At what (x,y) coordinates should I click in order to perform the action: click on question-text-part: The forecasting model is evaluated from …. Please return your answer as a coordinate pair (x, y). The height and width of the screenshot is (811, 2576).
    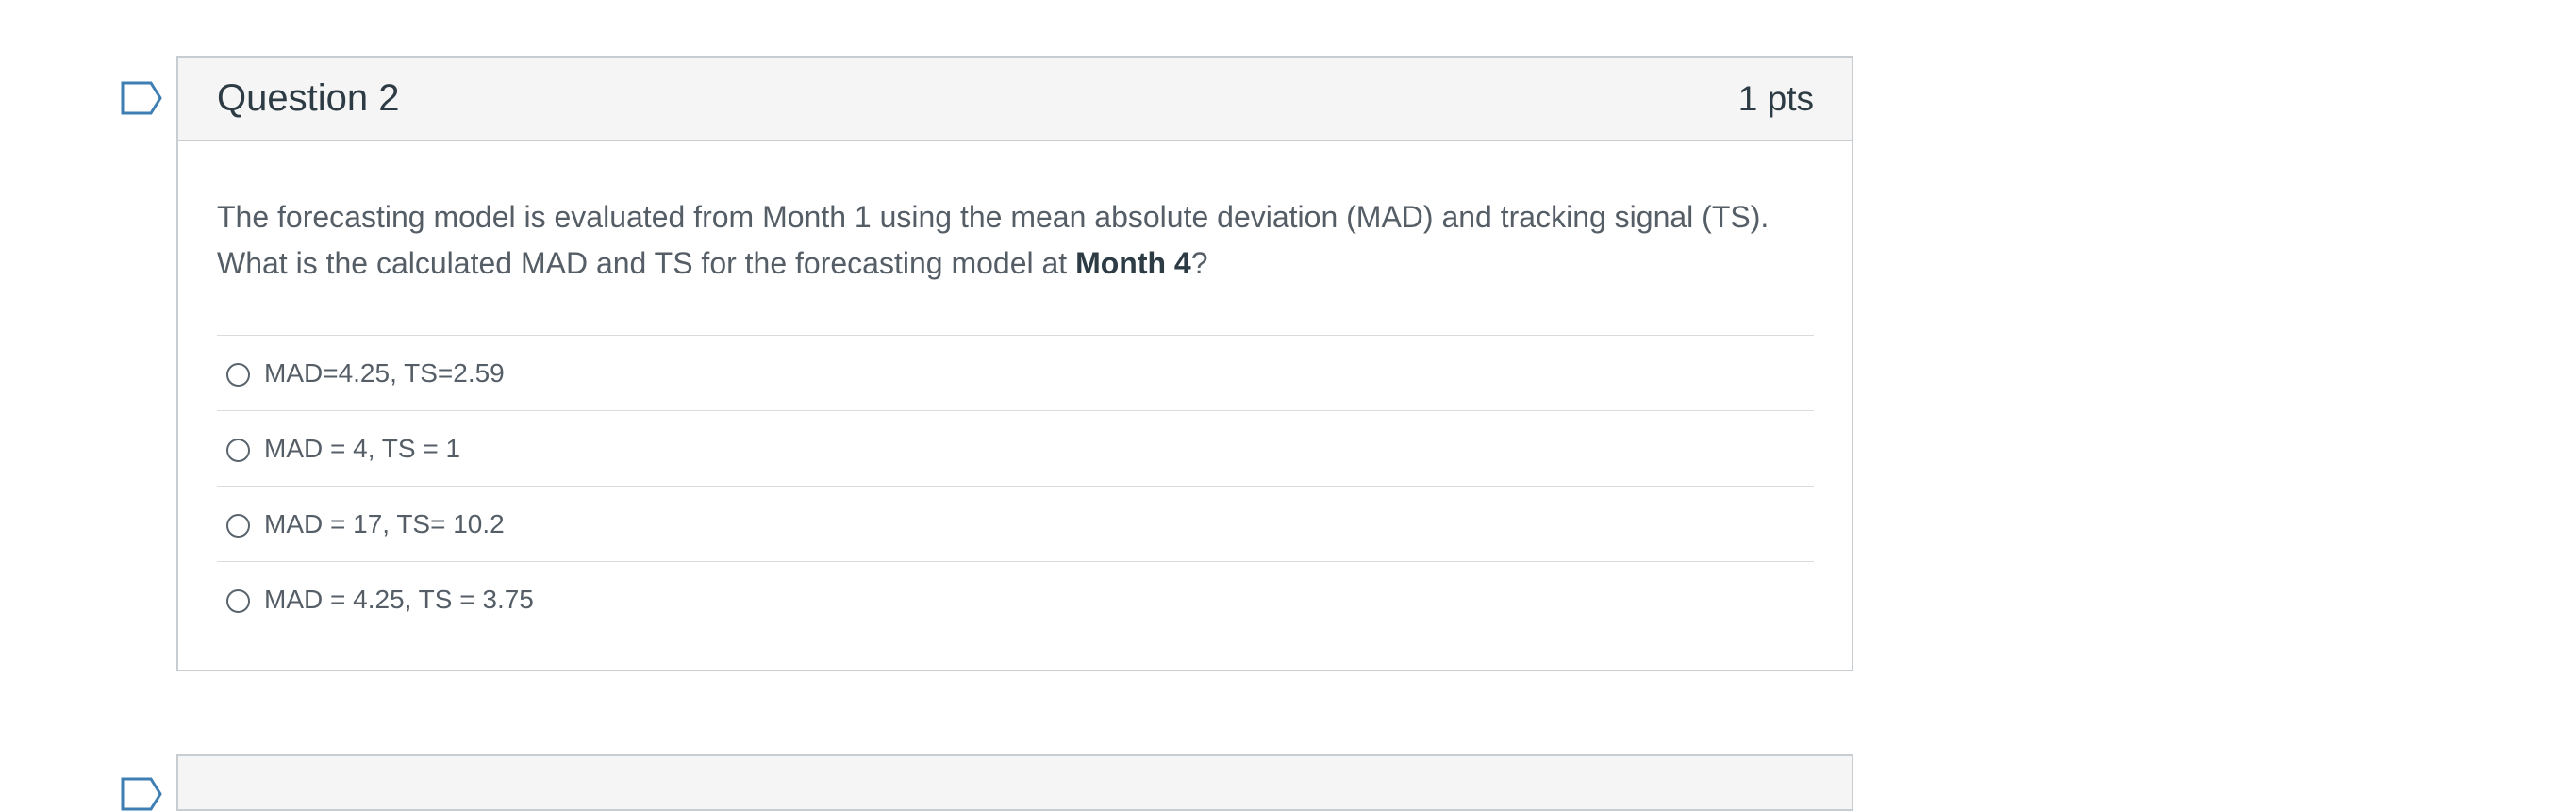
    Looking at the image, I should click on (993, 240).